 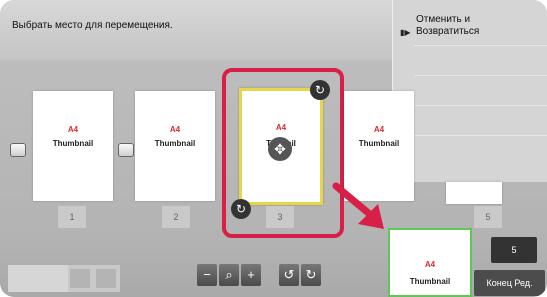 I want to click on move-icon: ✥, so click(x=280, y=149).